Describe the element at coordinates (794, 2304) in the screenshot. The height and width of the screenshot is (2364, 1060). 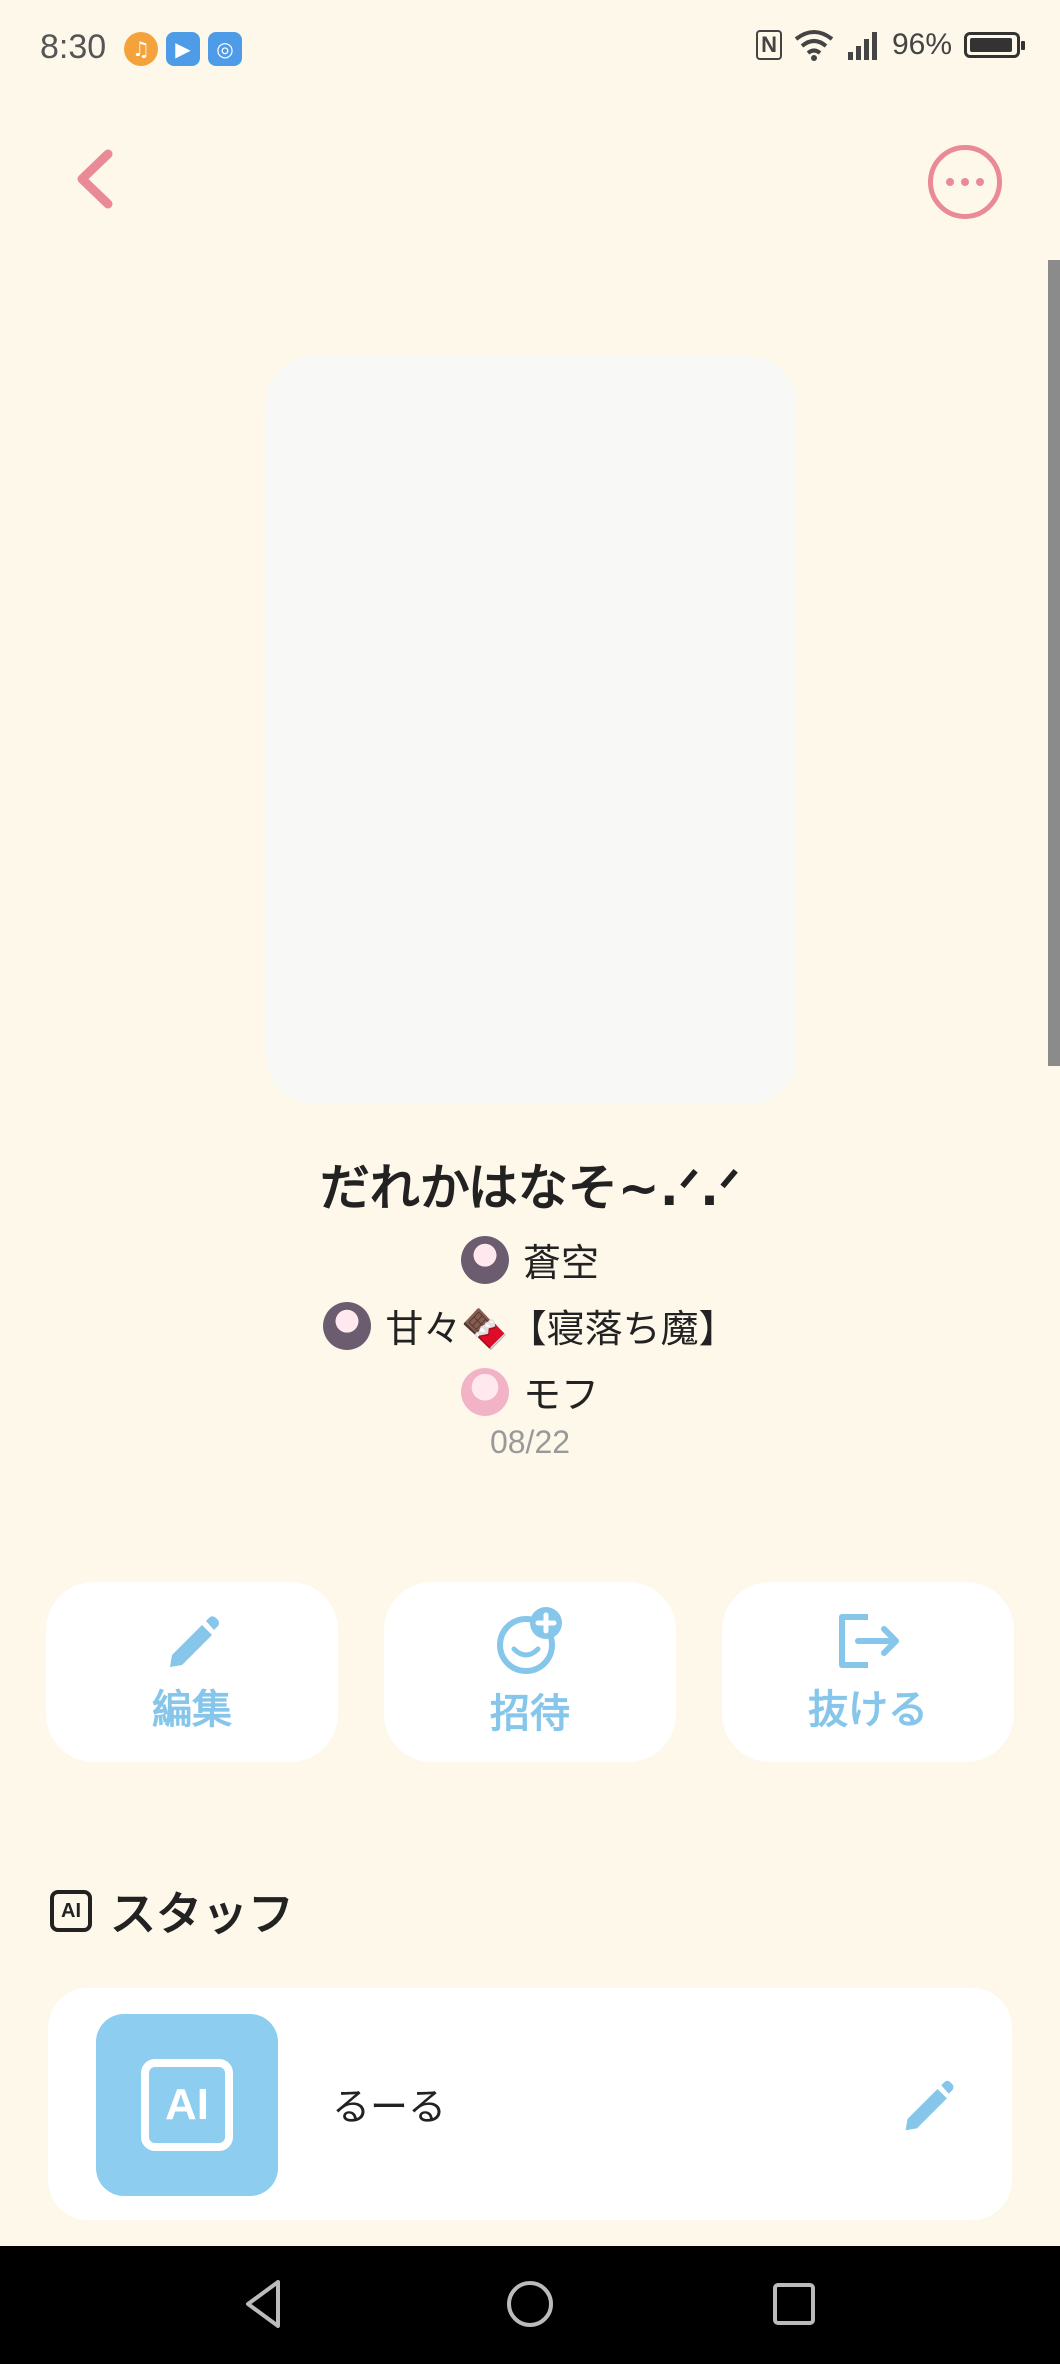
I see `nav-recents-icon` at that location.